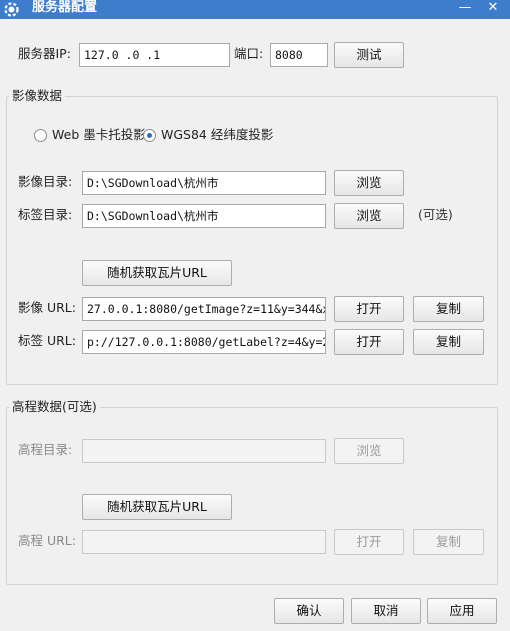 The width and height of the screenshot is (510, 631). I want to click on title-bar: 服务器配置 — ✕, so click(255, 9).